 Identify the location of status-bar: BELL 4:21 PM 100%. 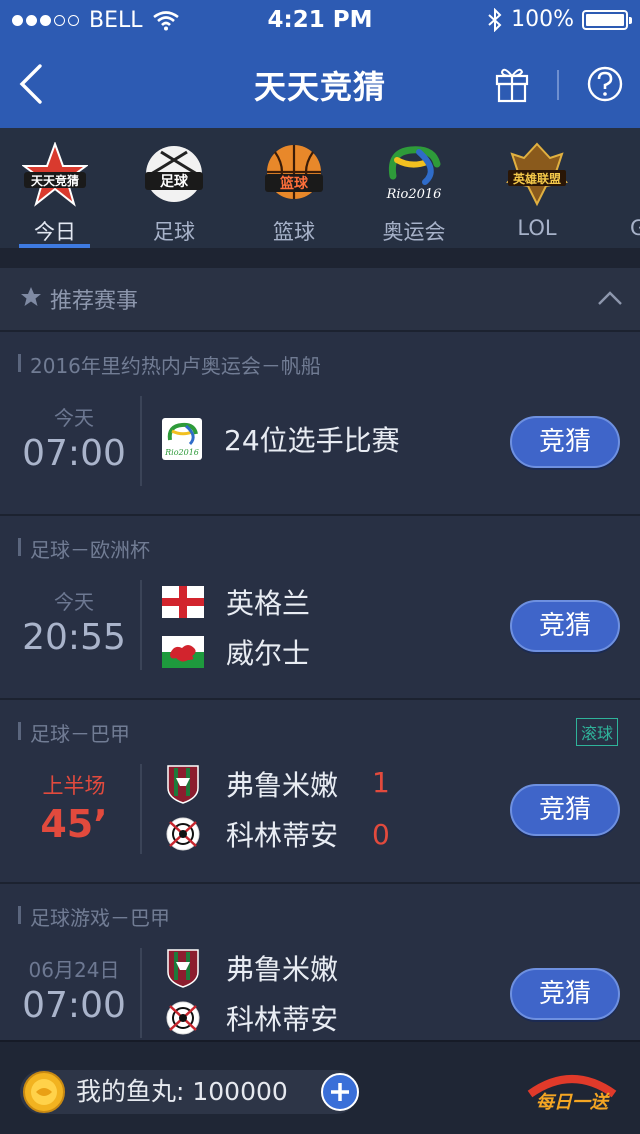
(320, 21).